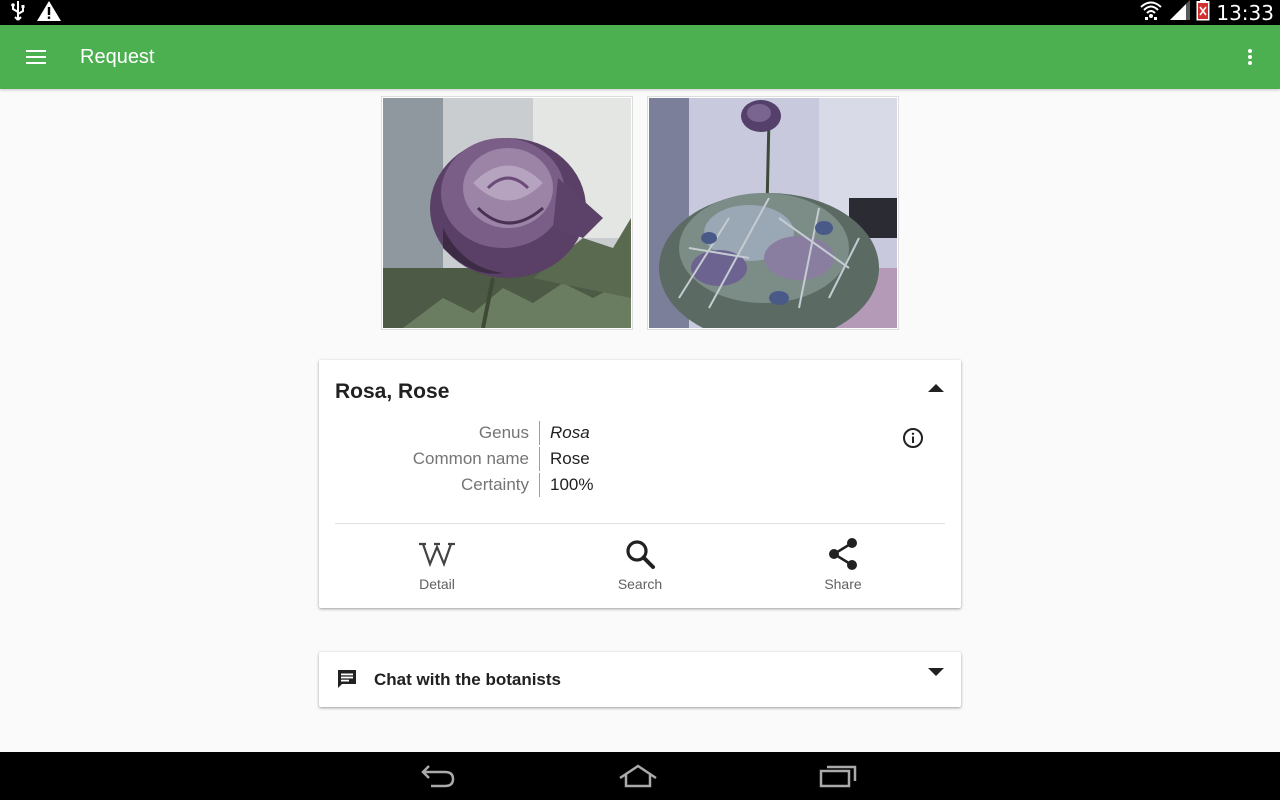  I want to click on hamburger-icon, so click(36, 57).